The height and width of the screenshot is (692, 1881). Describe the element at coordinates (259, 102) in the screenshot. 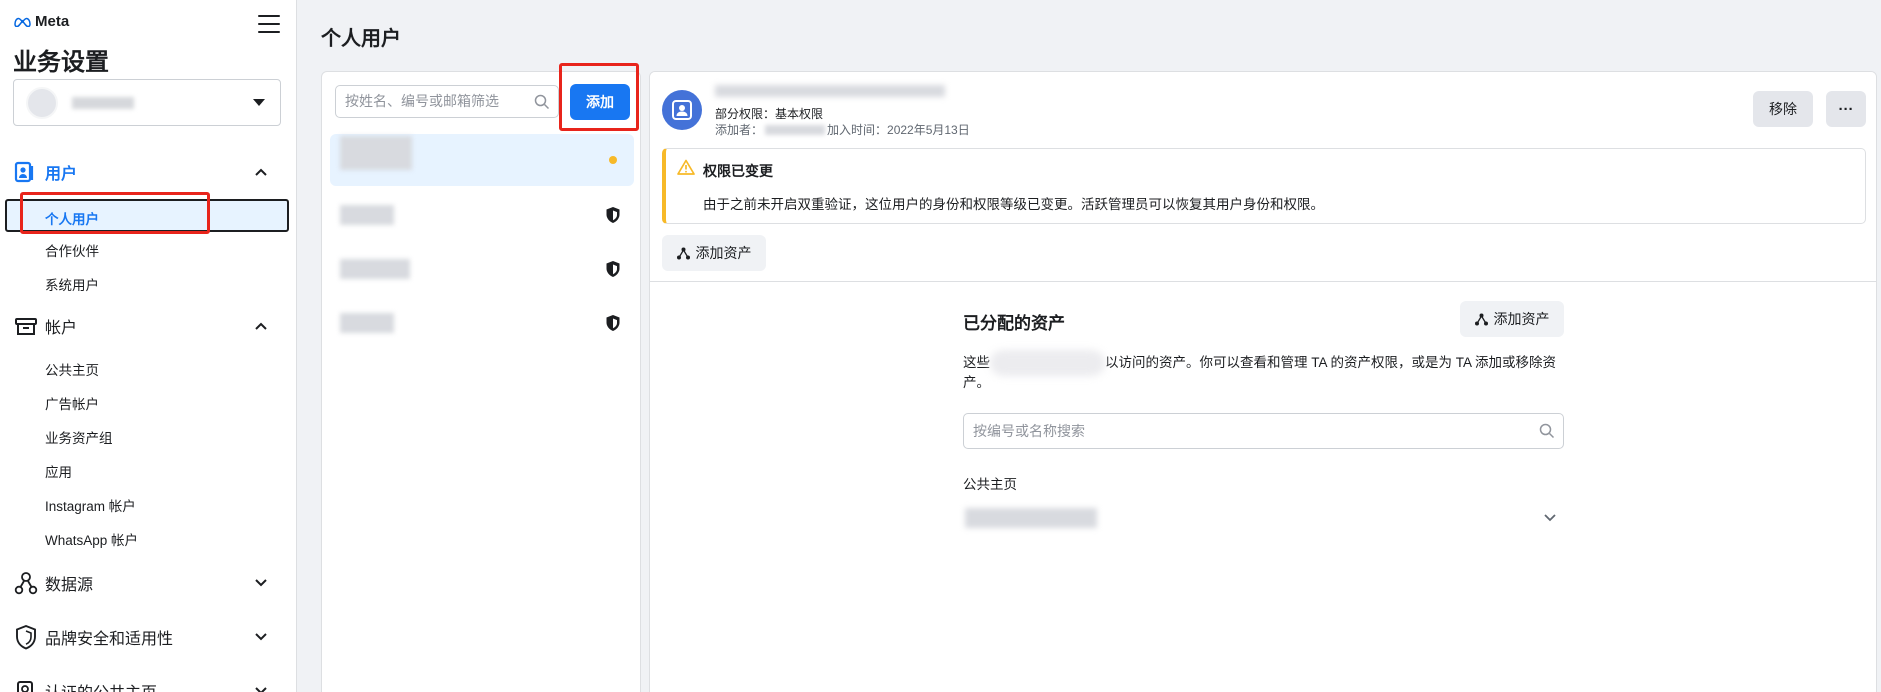

I see `caret-down-icon` at that location.